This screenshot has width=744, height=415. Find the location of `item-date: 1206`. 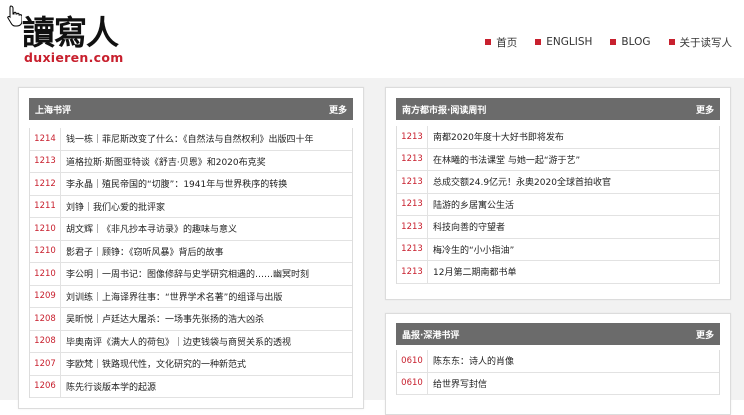

item-date: 1206 is located at coordinates (45, 386).